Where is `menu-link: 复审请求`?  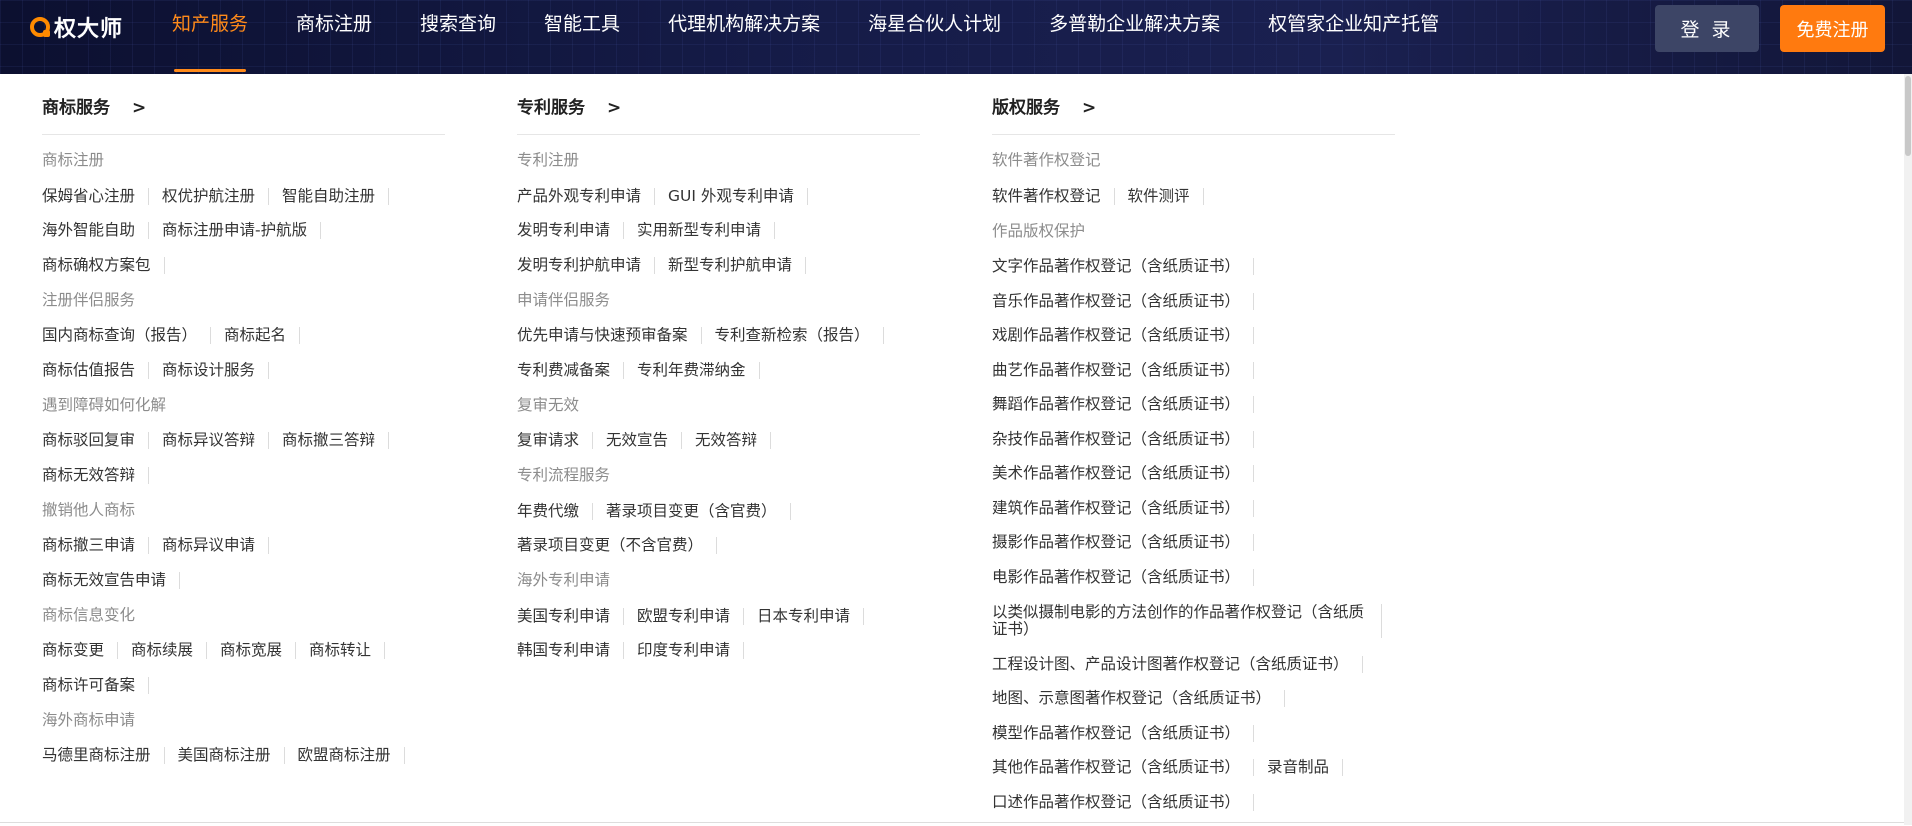 menu-link: 复审请求 is located at coordinates (555, 440).